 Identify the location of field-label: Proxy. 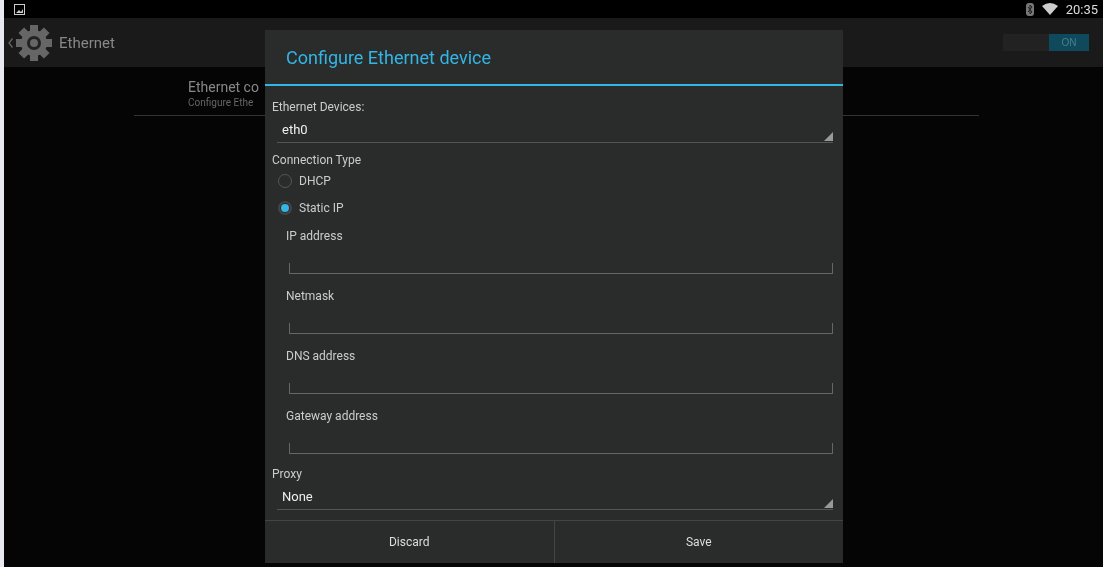
(287, 474).